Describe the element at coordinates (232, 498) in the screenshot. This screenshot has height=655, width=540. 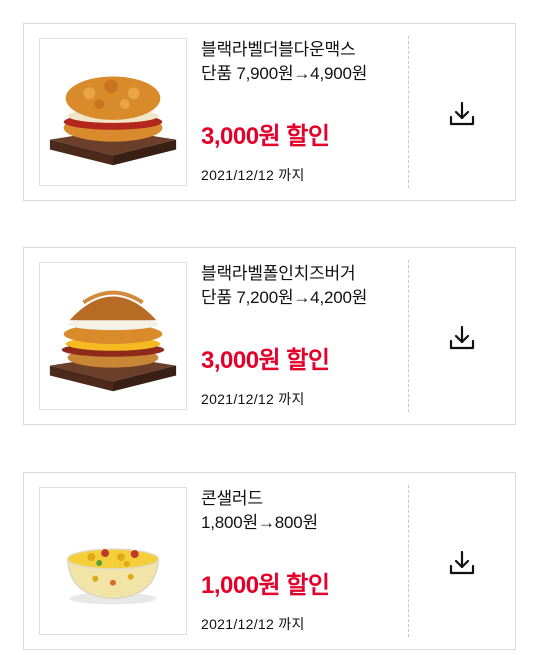
I see `product-name: 콘샐러드` at that location.